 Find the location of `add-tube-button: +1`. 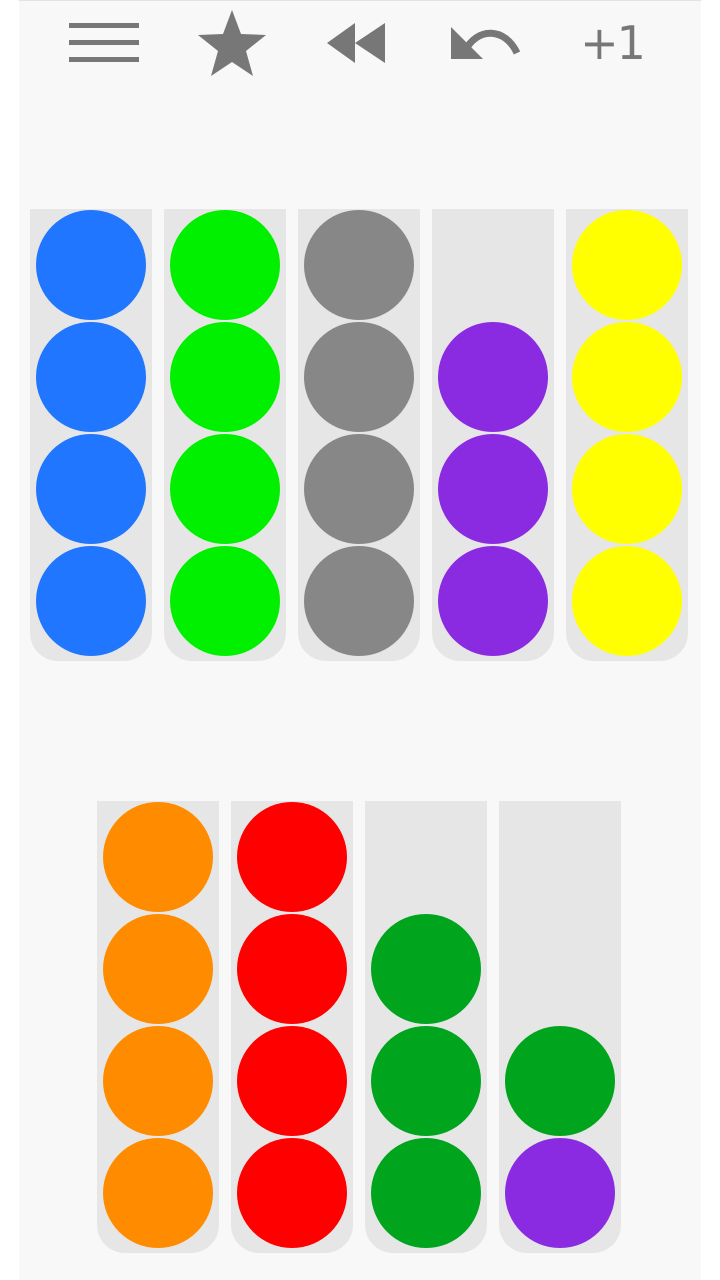

add-tube-button: +1 is located at coordinates (612, 43).